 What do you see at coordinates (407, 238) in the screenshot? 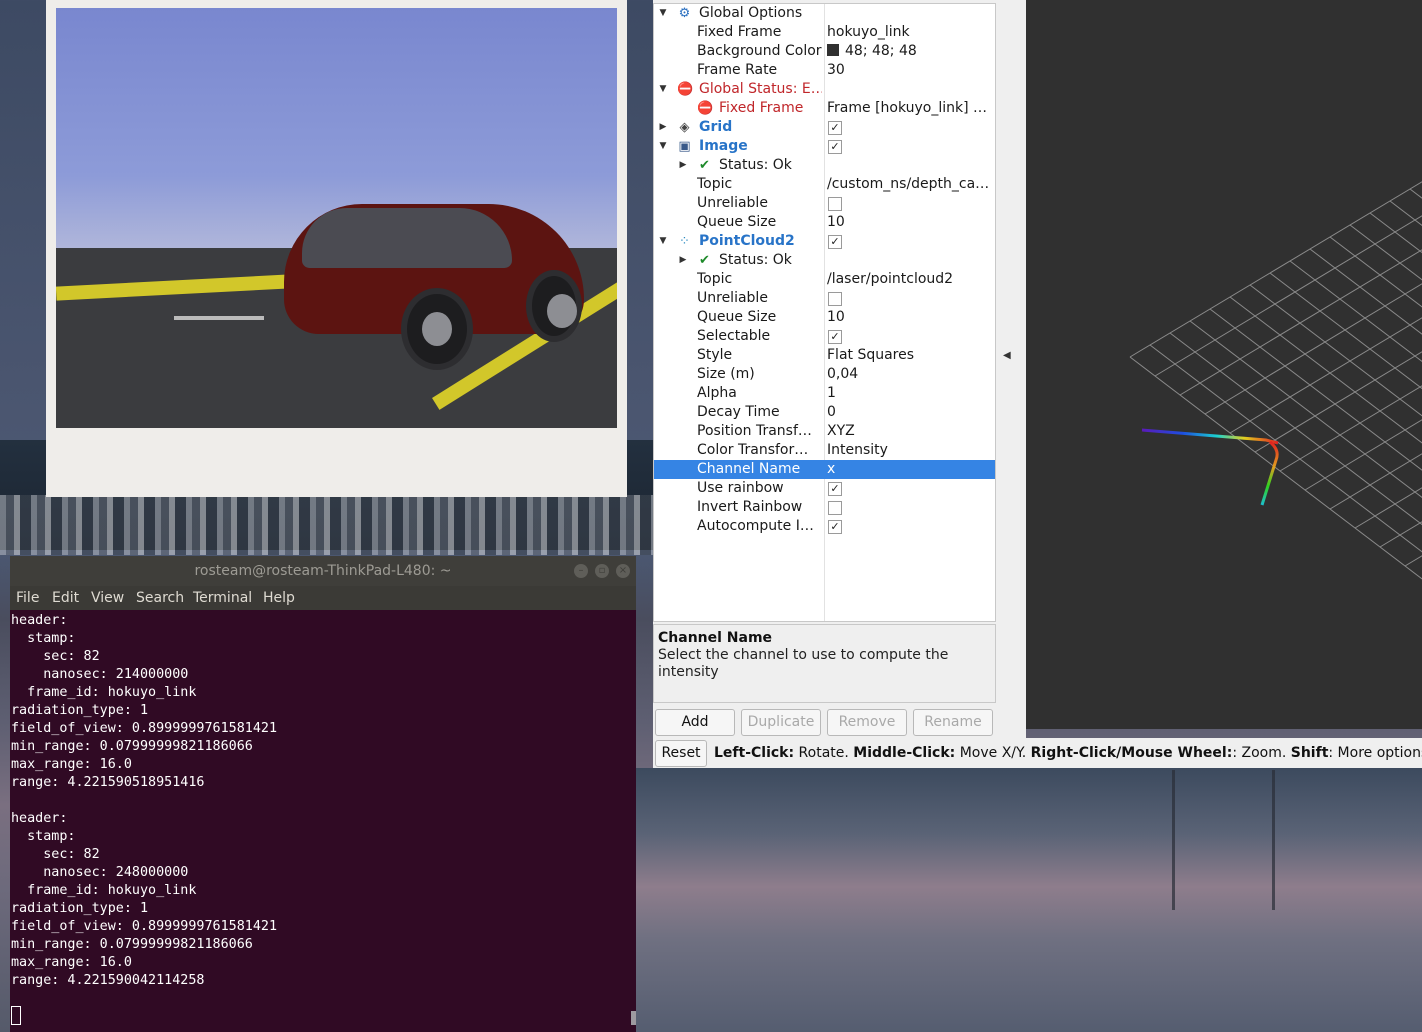
I see `car-window` at bounding box center [407, 238].